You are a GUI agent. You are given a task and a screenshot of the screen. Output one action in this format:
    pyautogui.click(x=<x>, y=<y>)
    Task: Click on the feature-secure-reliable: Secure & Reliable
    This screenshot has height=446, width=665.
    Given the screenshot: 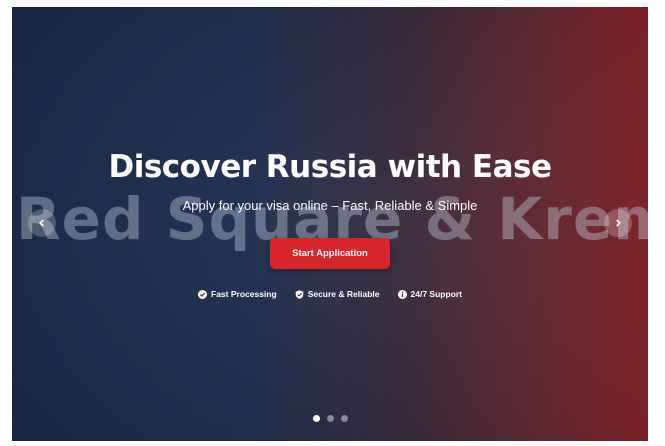 What is the action you would take?
    pyautogui.click(x=337, y=294)
    